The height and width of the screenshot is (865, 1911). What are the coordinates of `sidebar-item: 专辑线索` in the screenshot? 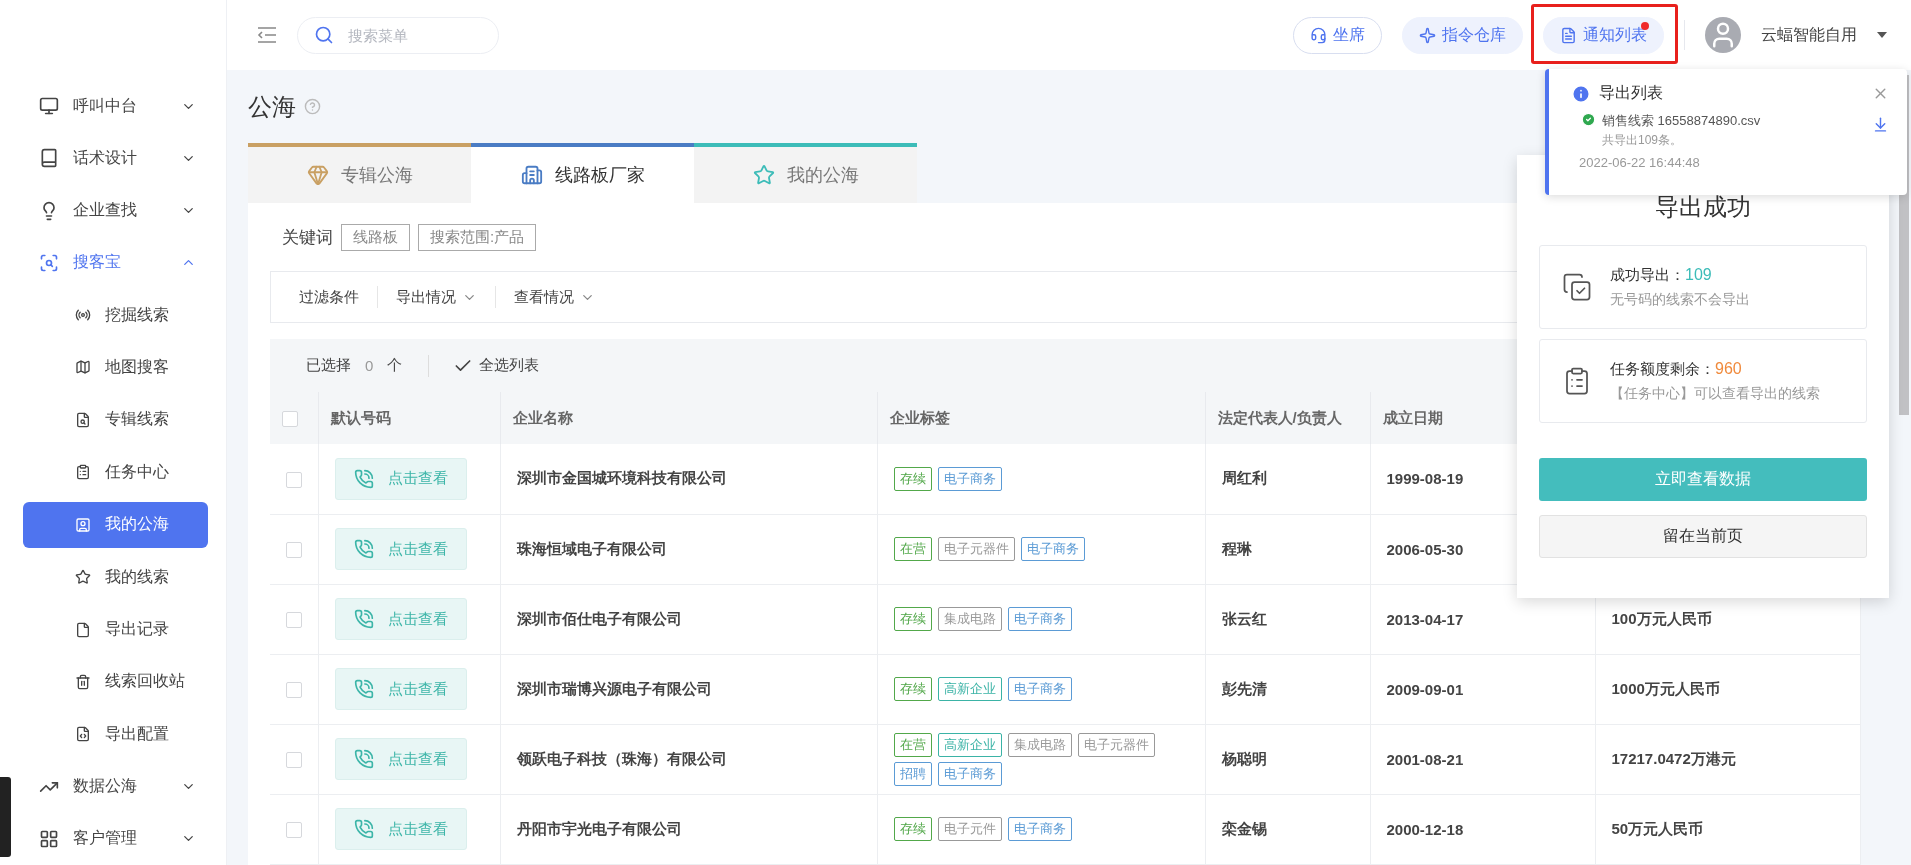 It's located at (115, 420).